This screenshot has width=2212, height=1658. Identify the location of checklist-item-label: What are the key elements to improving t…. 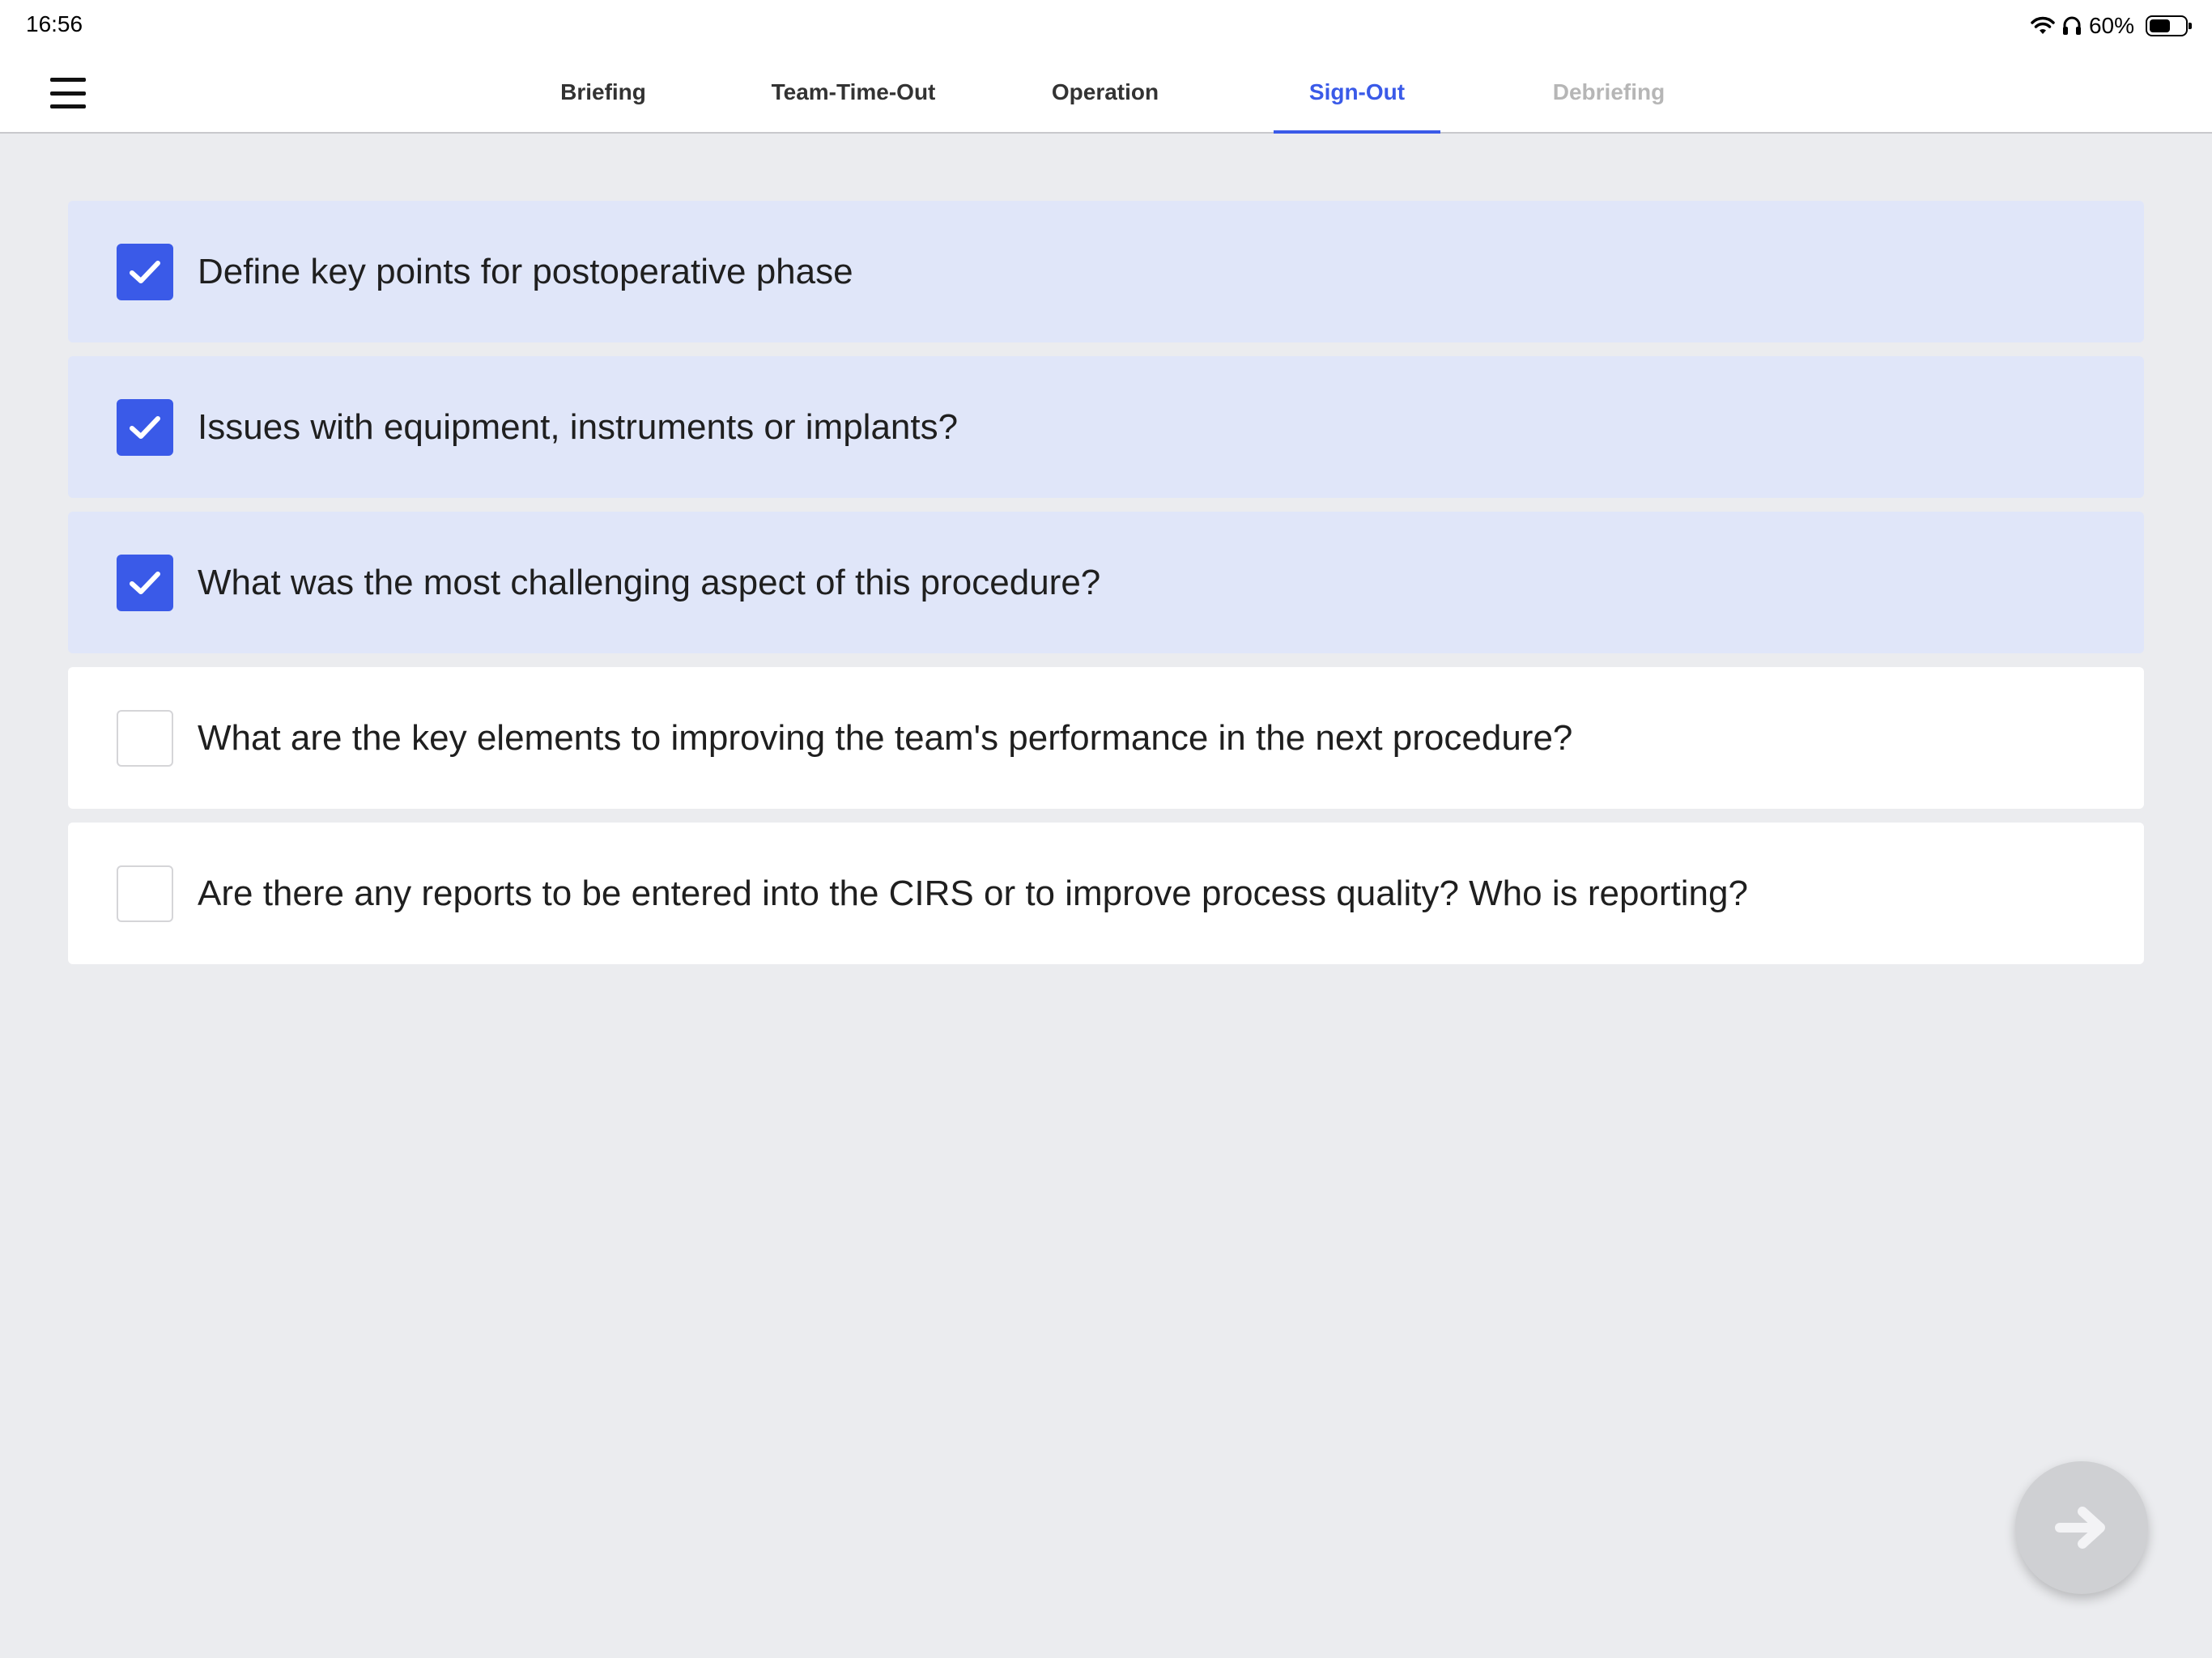
(886, 737).